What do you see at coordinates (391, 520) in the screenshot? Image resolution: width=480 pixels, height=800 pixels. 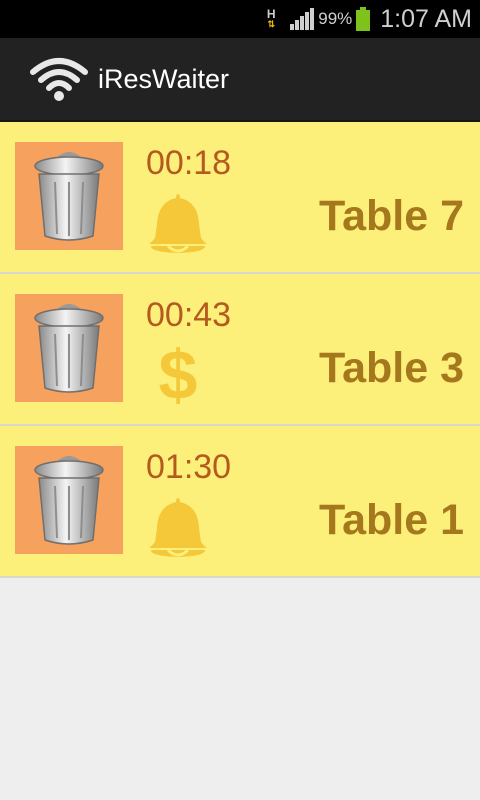 I see `table-label: Table 1` at bounding box center [391, 520].